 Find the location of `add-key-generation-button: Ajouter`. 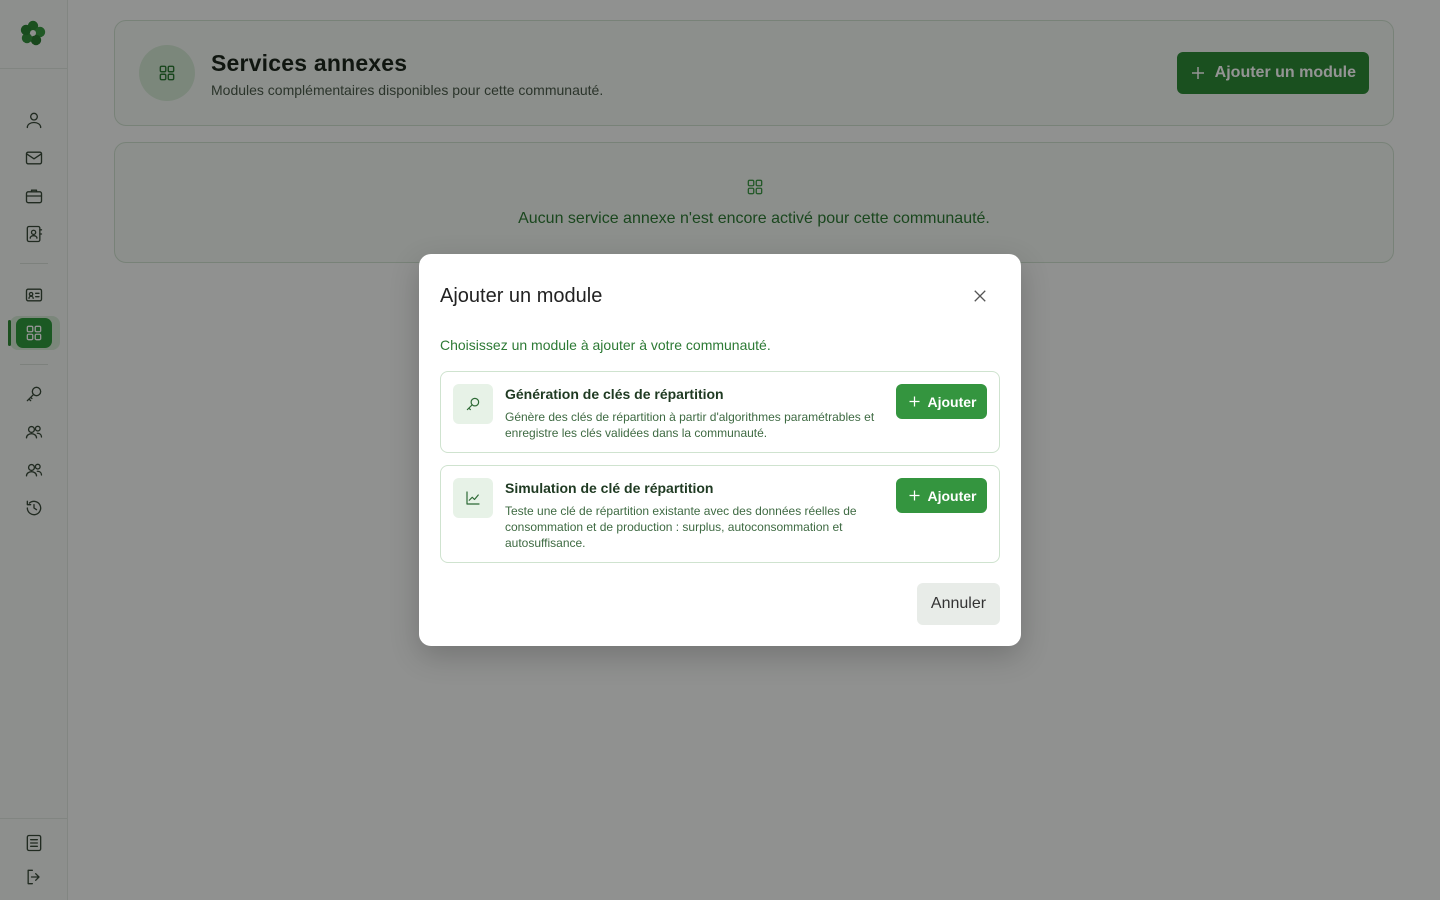

add-key-generation-button: Ajouter is located at coordinates (941, 401).